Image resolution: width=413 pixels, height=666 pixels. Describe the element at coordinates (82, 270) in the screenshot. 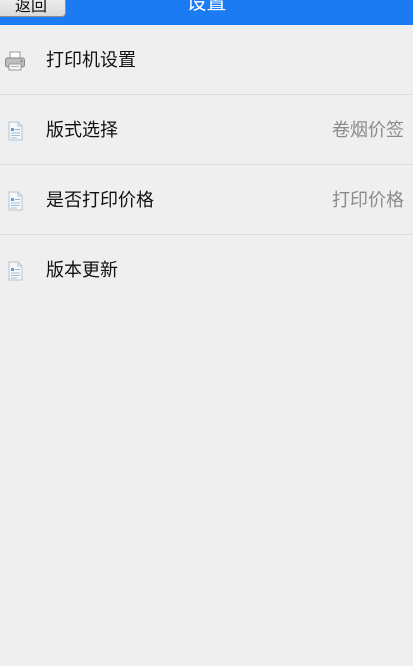

I see `settings-item-label: 版本更新` at that location.